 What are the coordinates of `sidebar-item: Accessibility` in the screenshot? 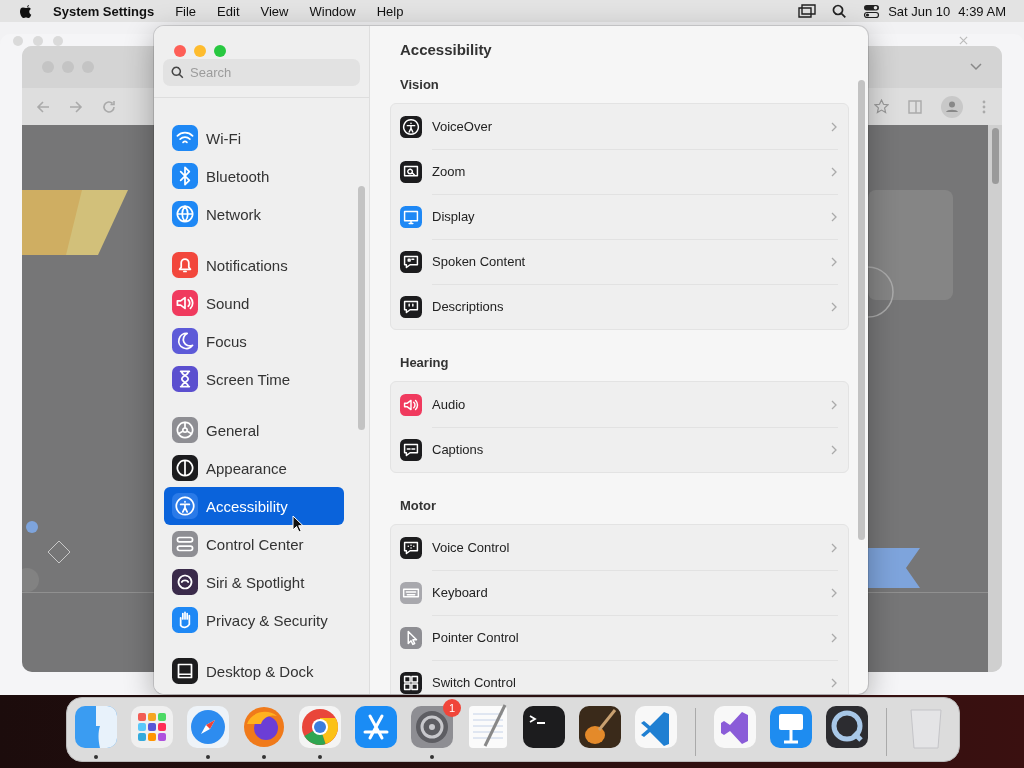 It's located at (254, 506).